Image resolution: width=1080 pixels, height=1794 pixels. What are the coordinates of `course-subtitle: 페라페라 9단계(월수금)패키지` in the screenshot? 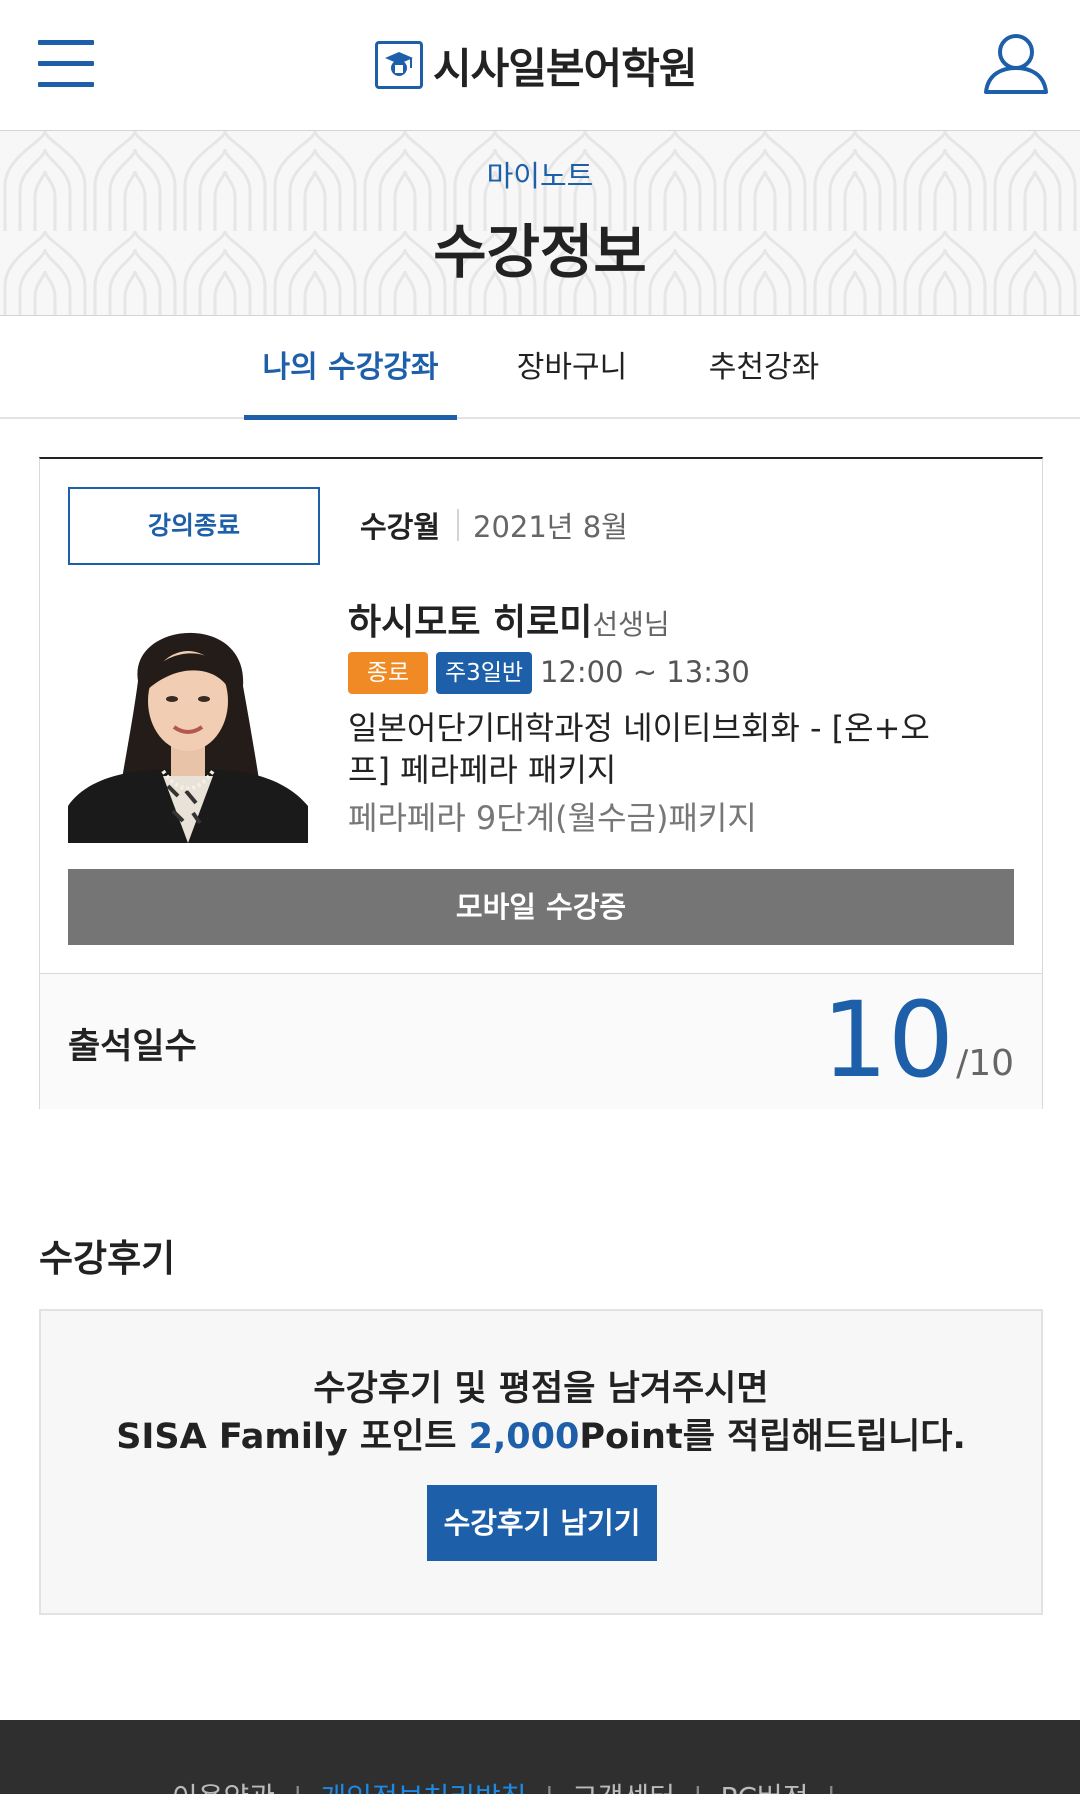 It's located at (552, 818).